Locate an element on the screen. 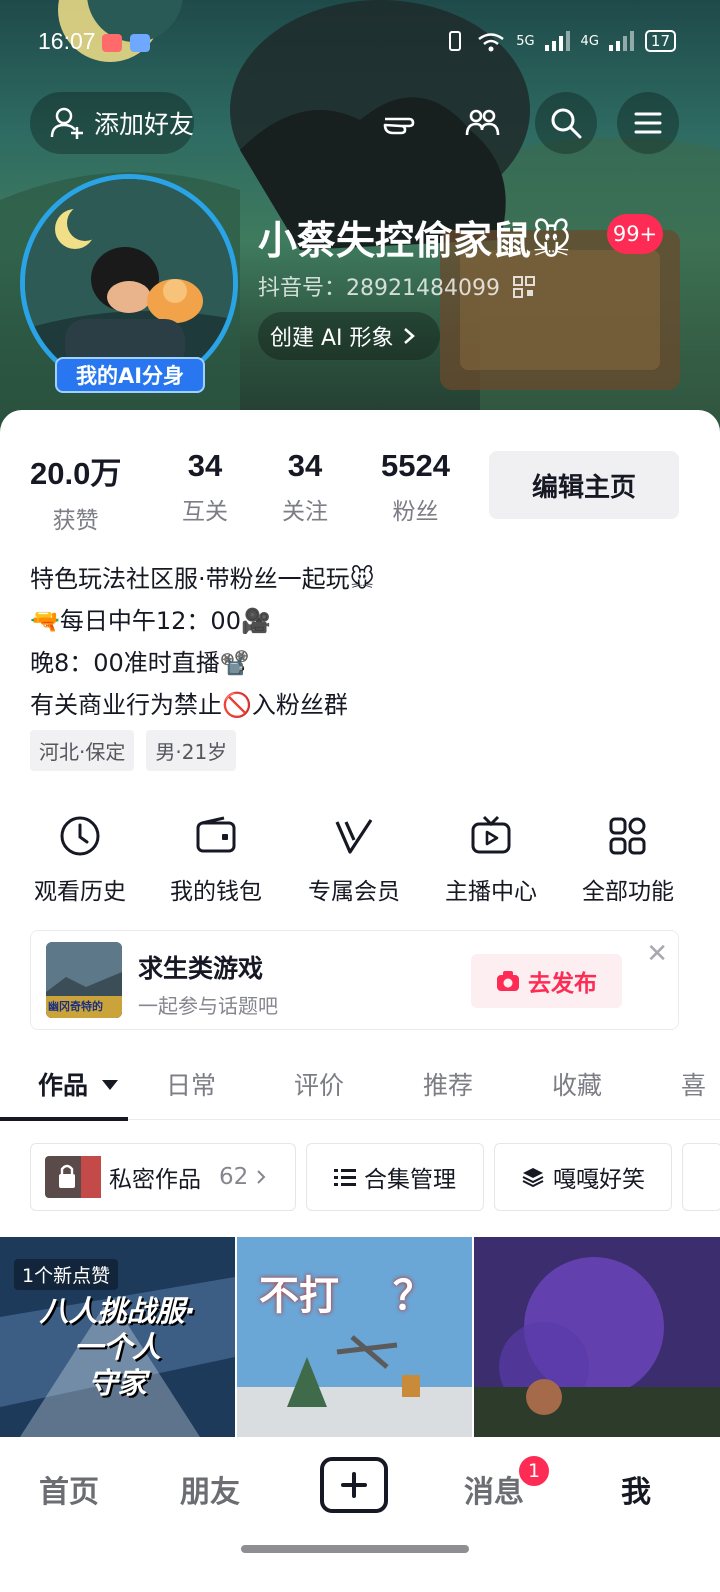 The width and height of the screenshot is (720, 1592). bio-line: 晚8：00准时直播📽️ is located at coordinates (140, 663).